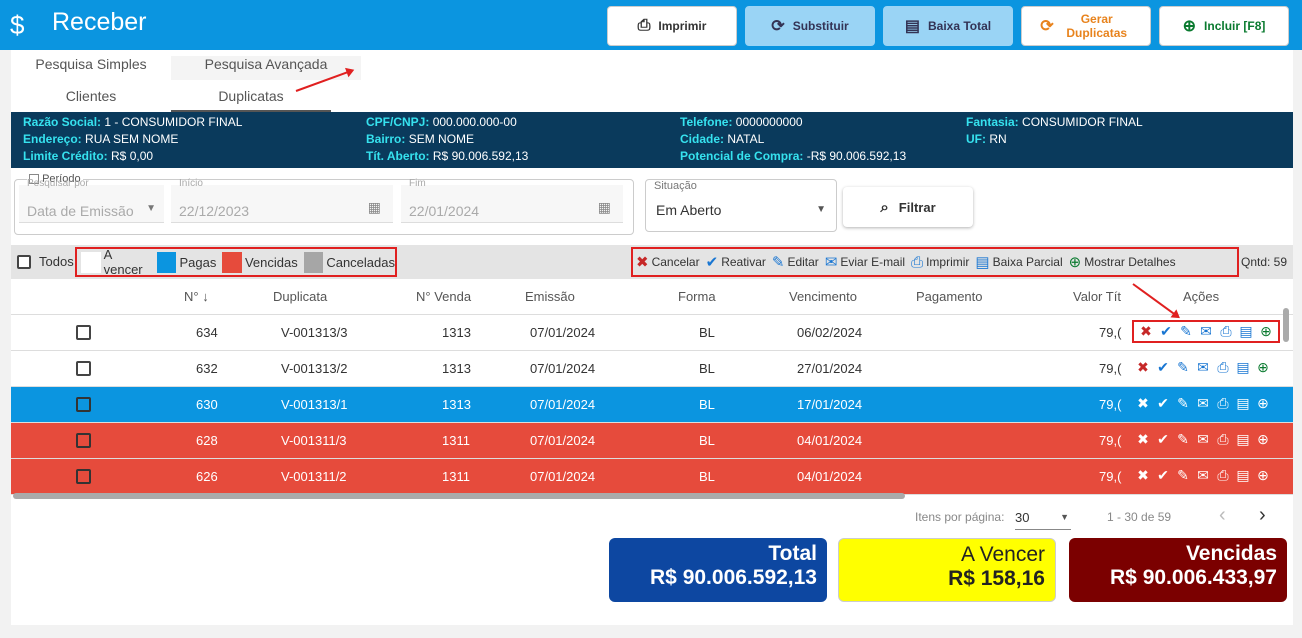 The width and height of the screenshot is (1302, 638). What do you see at coordinates (947, 570) in the screenshot?
I see `a-vencer-card: A Vencer R$ 158,16` at bounding box center [947, 570].